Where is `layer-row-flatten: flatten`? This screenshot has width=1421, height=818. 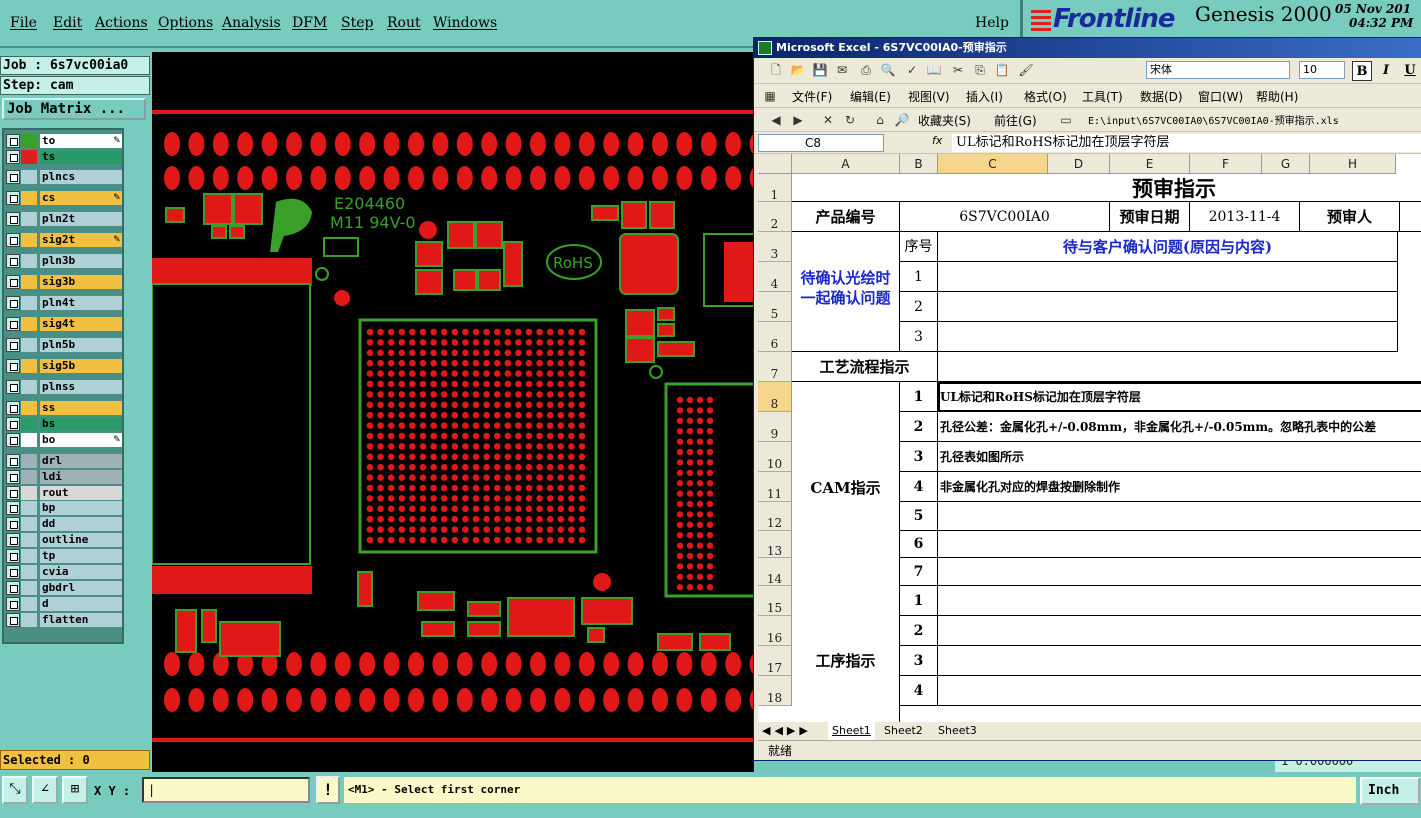 layer-row-flatten: flatten is located at coordinates (64, 620).